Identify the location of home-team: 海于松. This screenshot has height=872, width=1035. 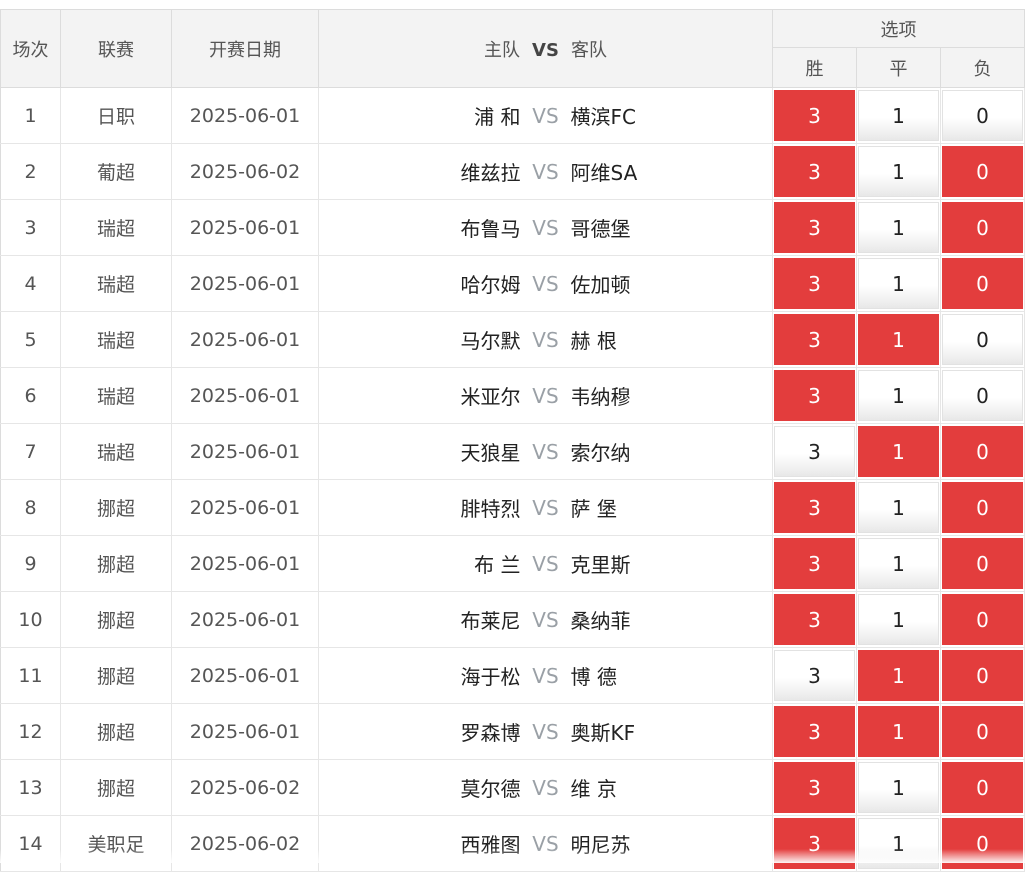
(421, 675).